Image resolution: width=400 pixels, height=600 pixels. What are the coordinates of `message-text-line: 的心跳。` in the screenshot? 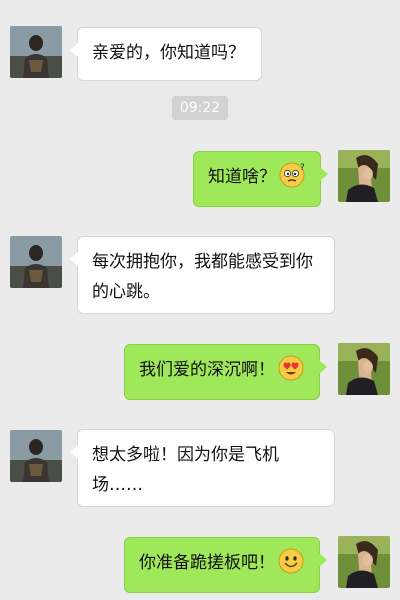 It's located at (126, 292).